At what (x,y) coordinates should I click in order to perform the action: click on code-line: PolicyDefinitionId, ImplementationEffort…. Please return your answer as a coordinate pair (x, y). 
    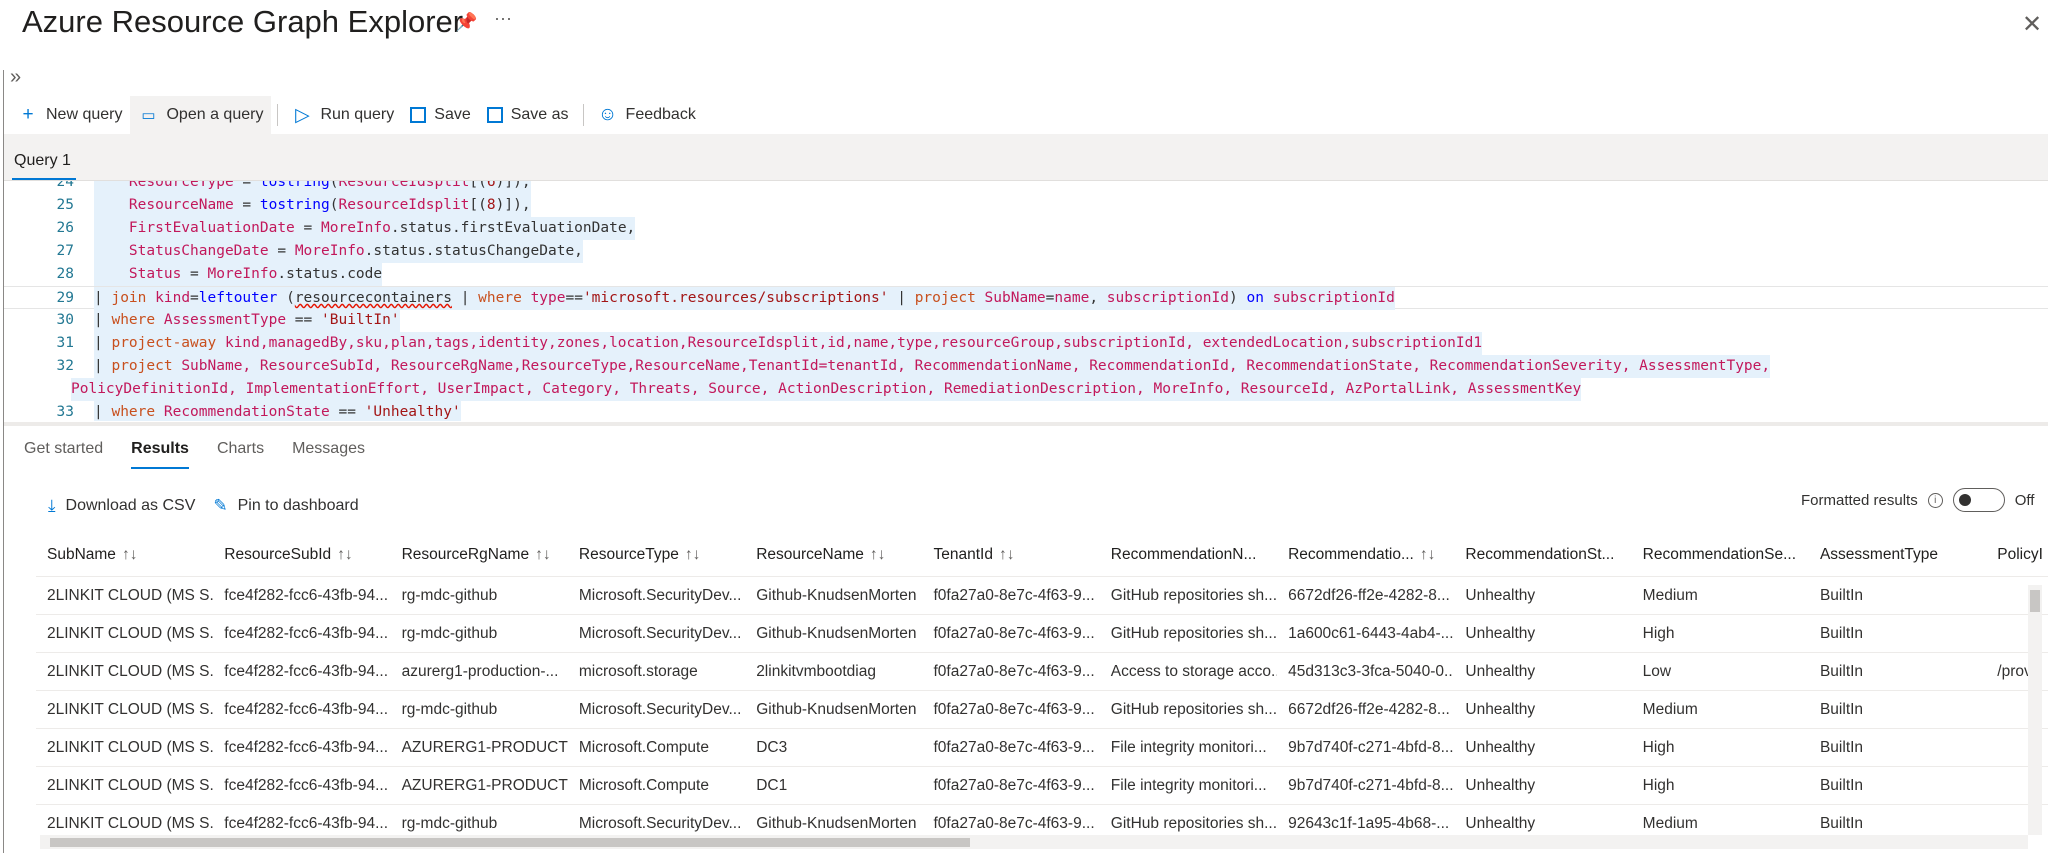
    Looking at the image, I should click on (1026, 389).